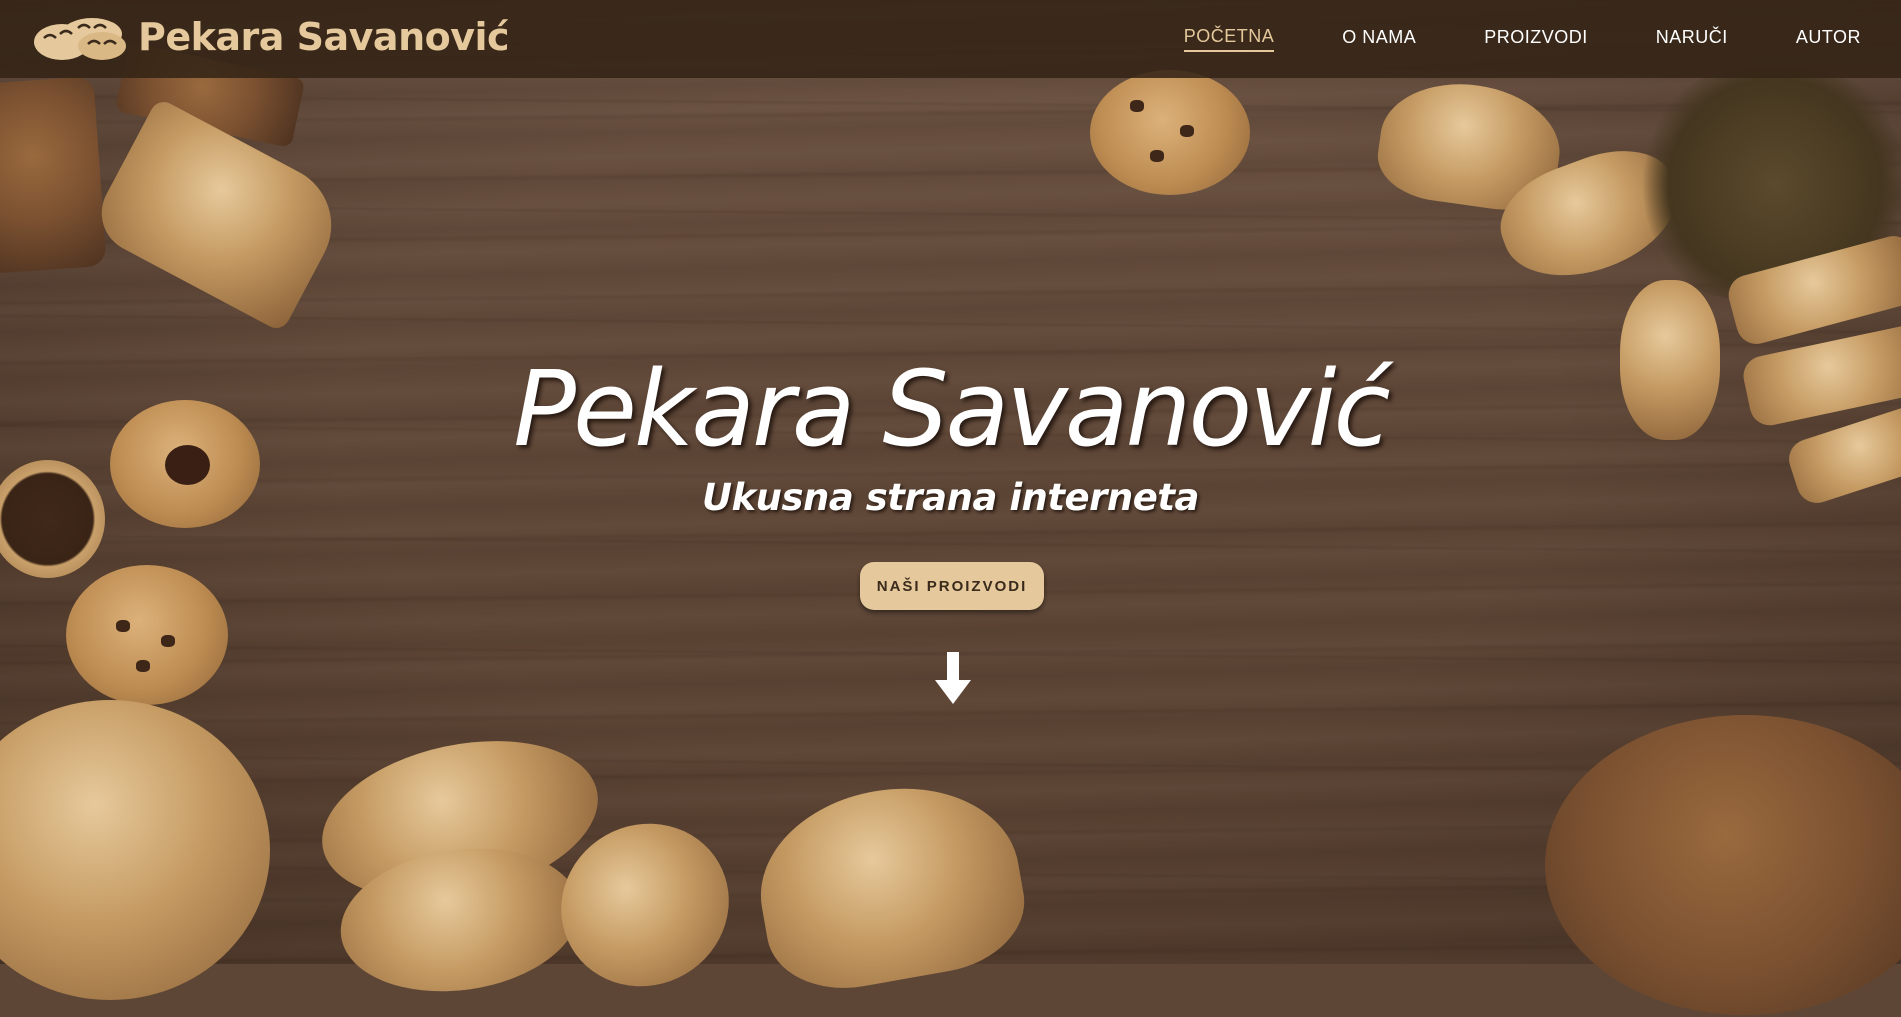  Describe the element at coordinates (324, 37) in the screenshot. I see `logo-text: Pekara Savanović` at that location.